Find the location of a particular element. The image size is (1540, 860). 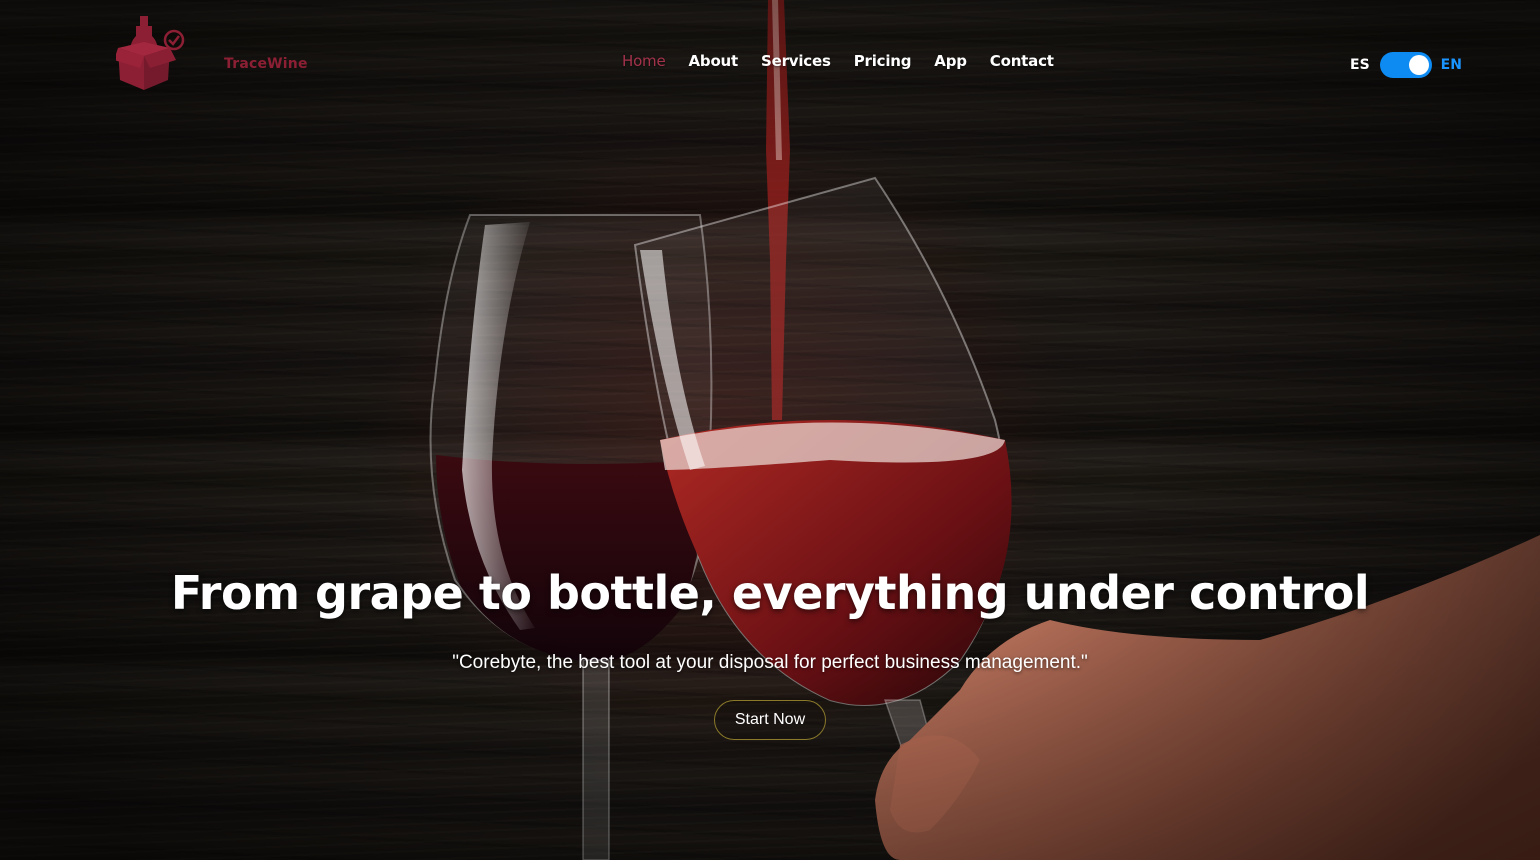

main-nav: Home About Services Pricing App Contact is located at coordinates (849, 61).